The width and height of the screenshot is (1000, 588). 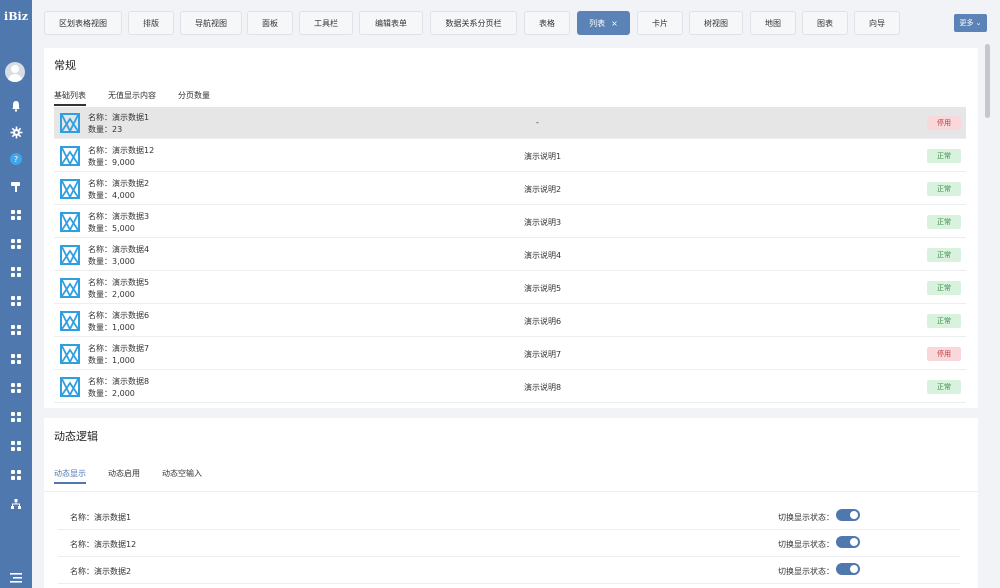 I want to click on tab-label: 表格, so click(x=547, y=23).